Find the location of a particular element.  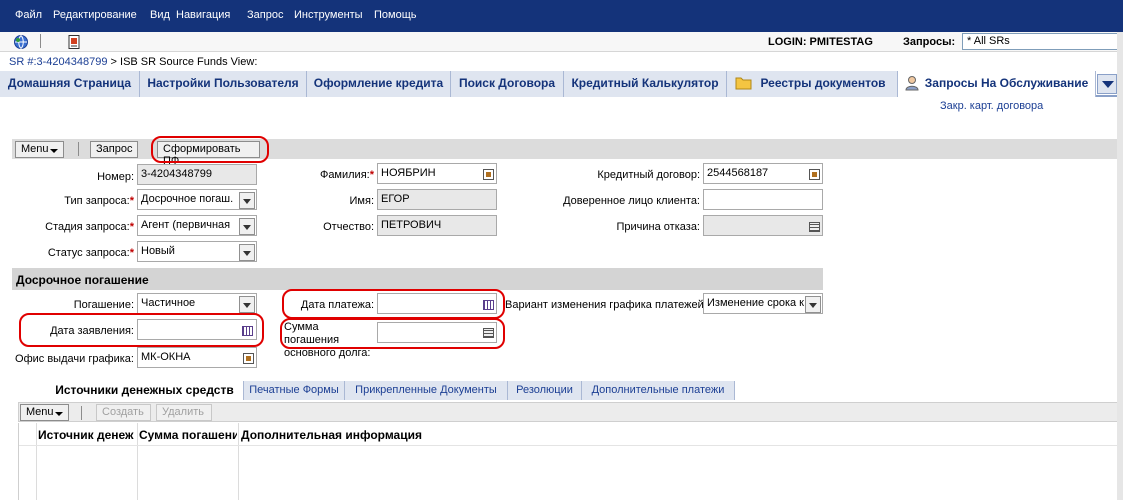

menu-query: Запрос is located at coordinates (265, 15).